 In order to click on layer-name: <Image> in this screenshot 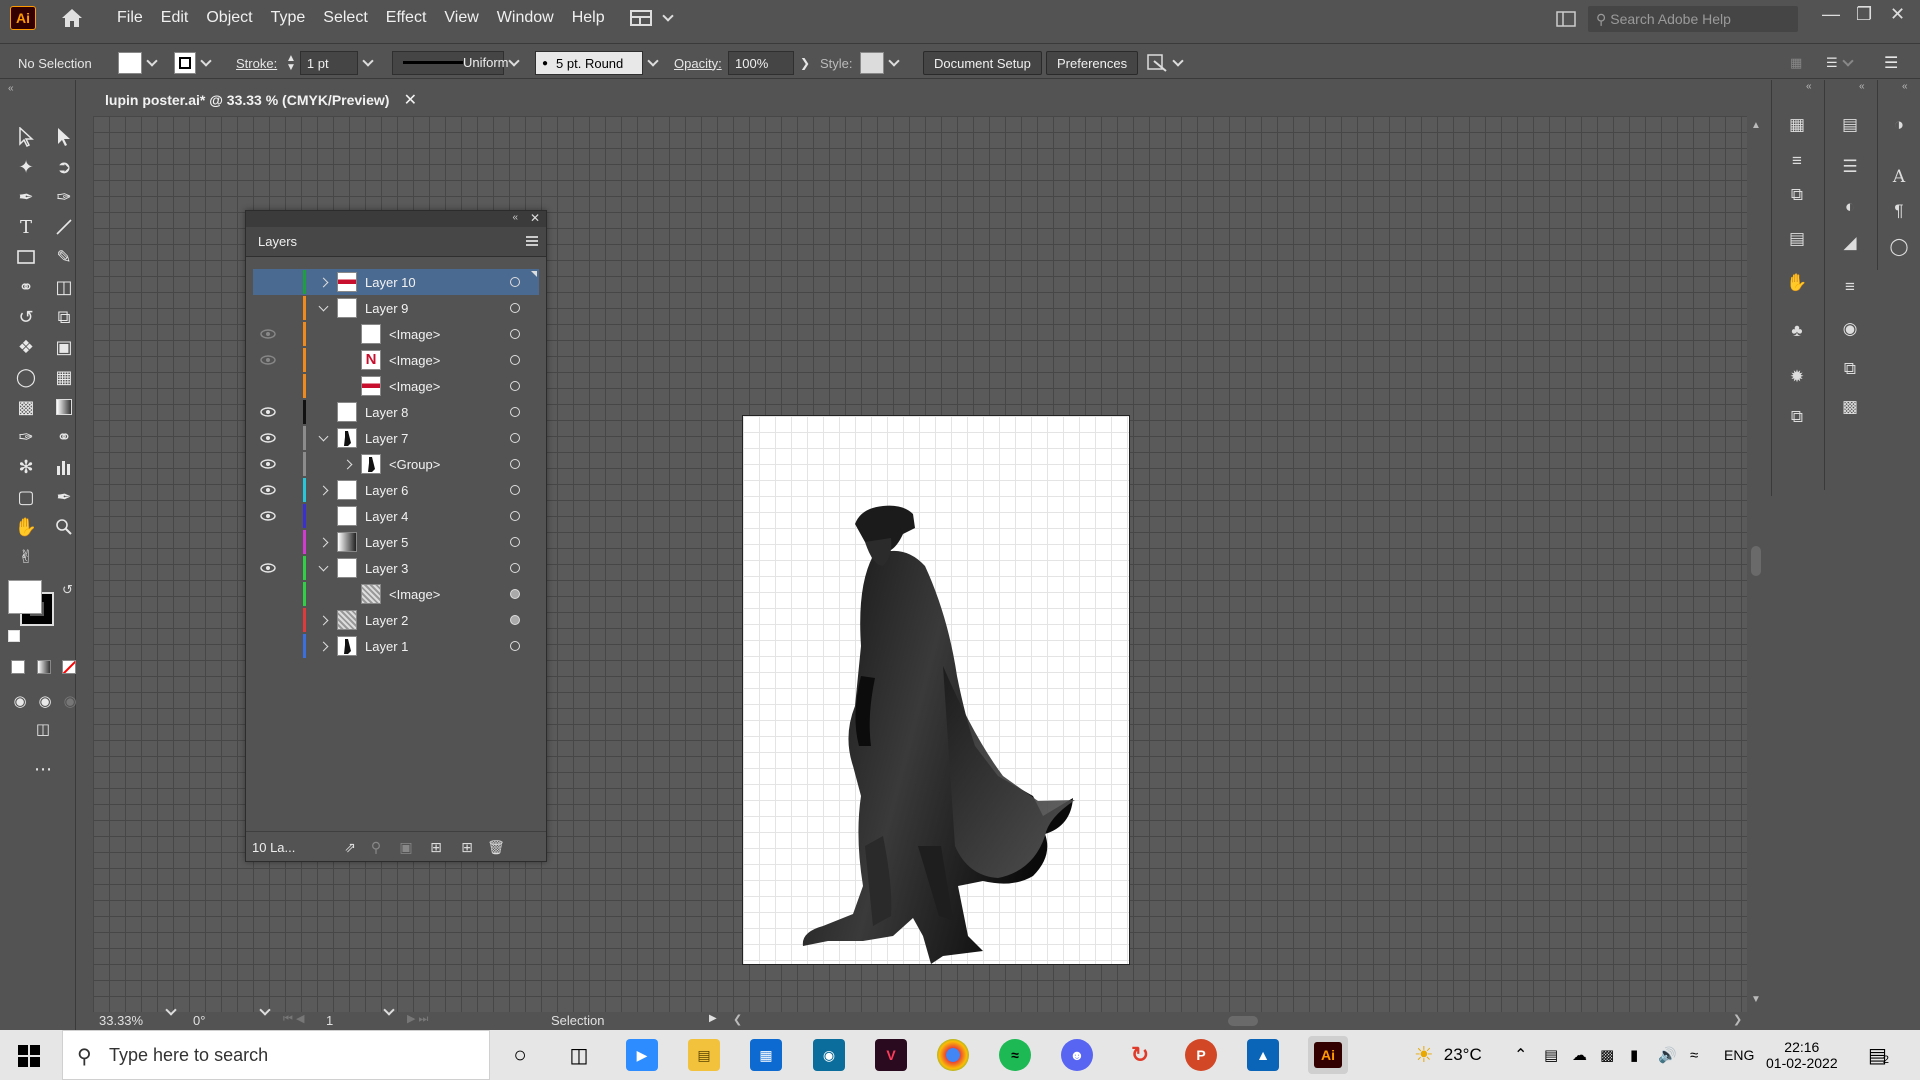, I will do `click(414, 360)`.